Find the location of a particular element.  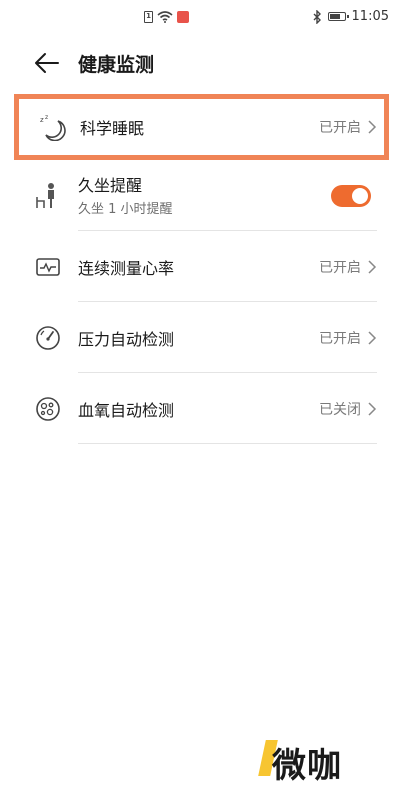

item-title: 血氧自动检测 is located at coordinates (126, 410).